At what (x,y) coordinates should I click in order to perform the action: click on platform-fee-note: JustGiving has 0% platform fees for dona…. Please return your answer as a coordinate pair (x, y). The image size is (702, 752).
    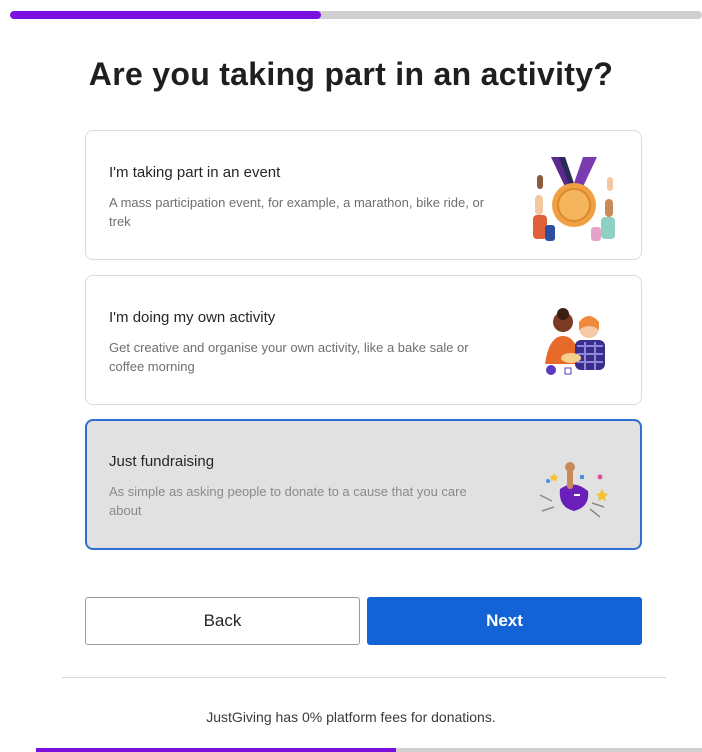
    Looking at the image, I should click on (351, 717).